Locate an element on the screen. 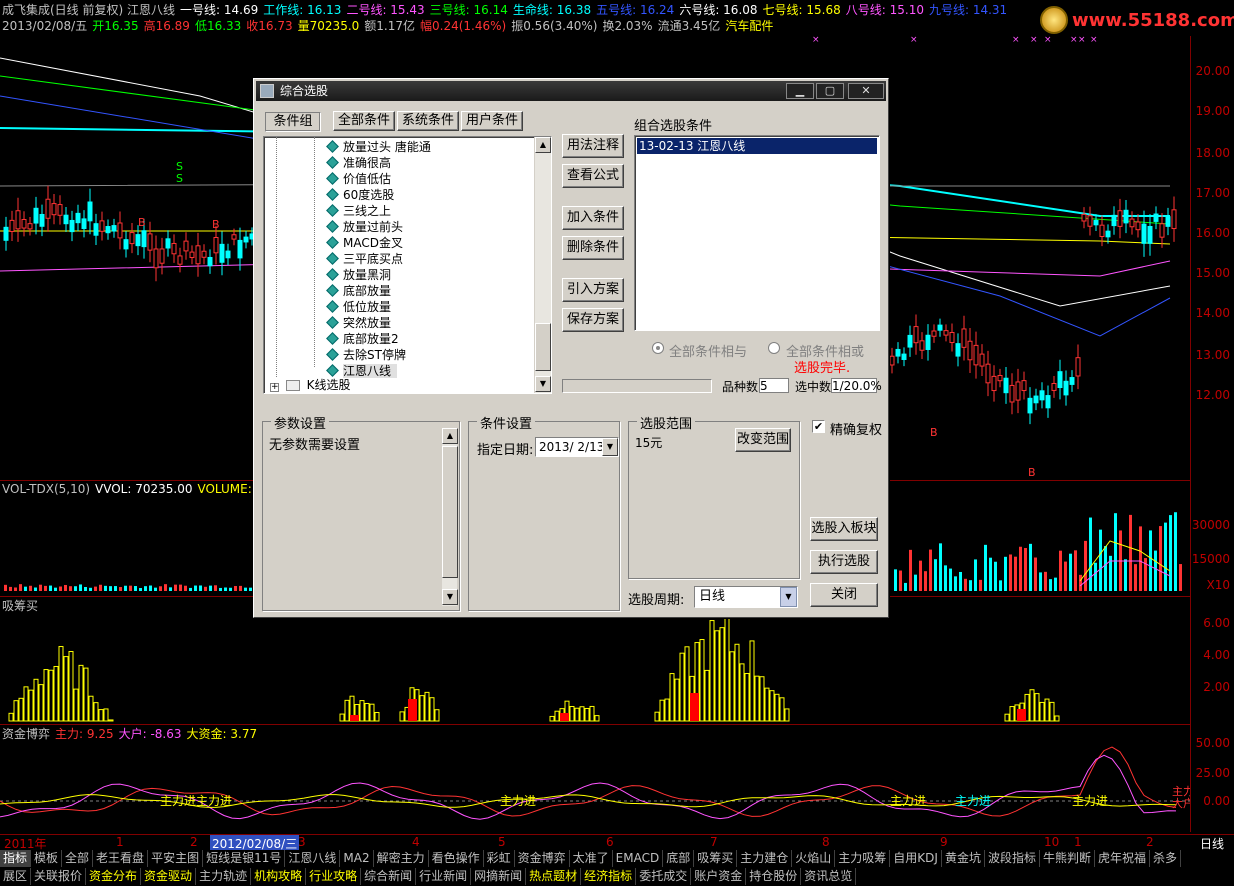 This screenshot has width=1234, height=886. run-screener-button: 执行选股 is located at coordinates (844, 562).